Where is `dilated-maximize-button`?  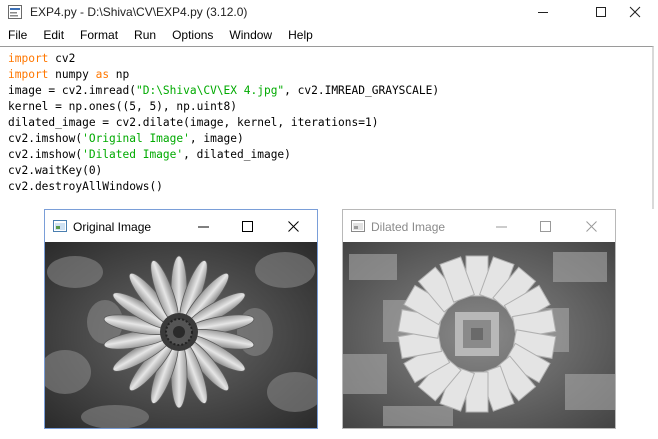
dilated-maximize-button is located at coordinates (545, 226).